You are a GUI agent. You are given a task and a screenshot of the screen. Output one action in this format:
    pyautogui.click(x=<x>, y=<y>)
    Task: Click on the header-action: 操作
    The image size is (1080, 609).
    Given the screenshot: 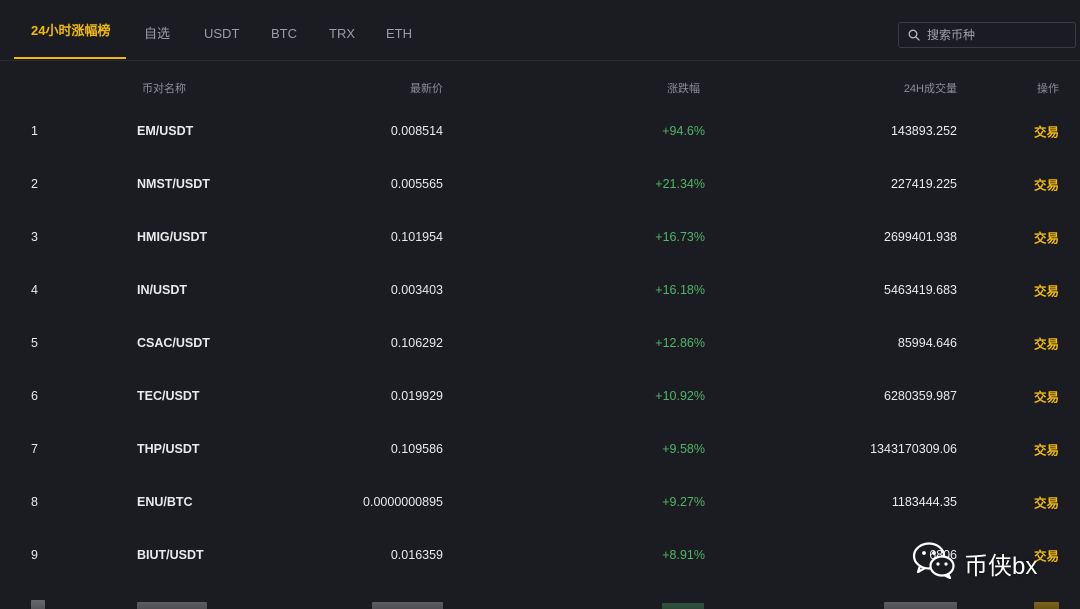 What is the action you would take?
    pyautogui.click(x=1048, y=89)
    